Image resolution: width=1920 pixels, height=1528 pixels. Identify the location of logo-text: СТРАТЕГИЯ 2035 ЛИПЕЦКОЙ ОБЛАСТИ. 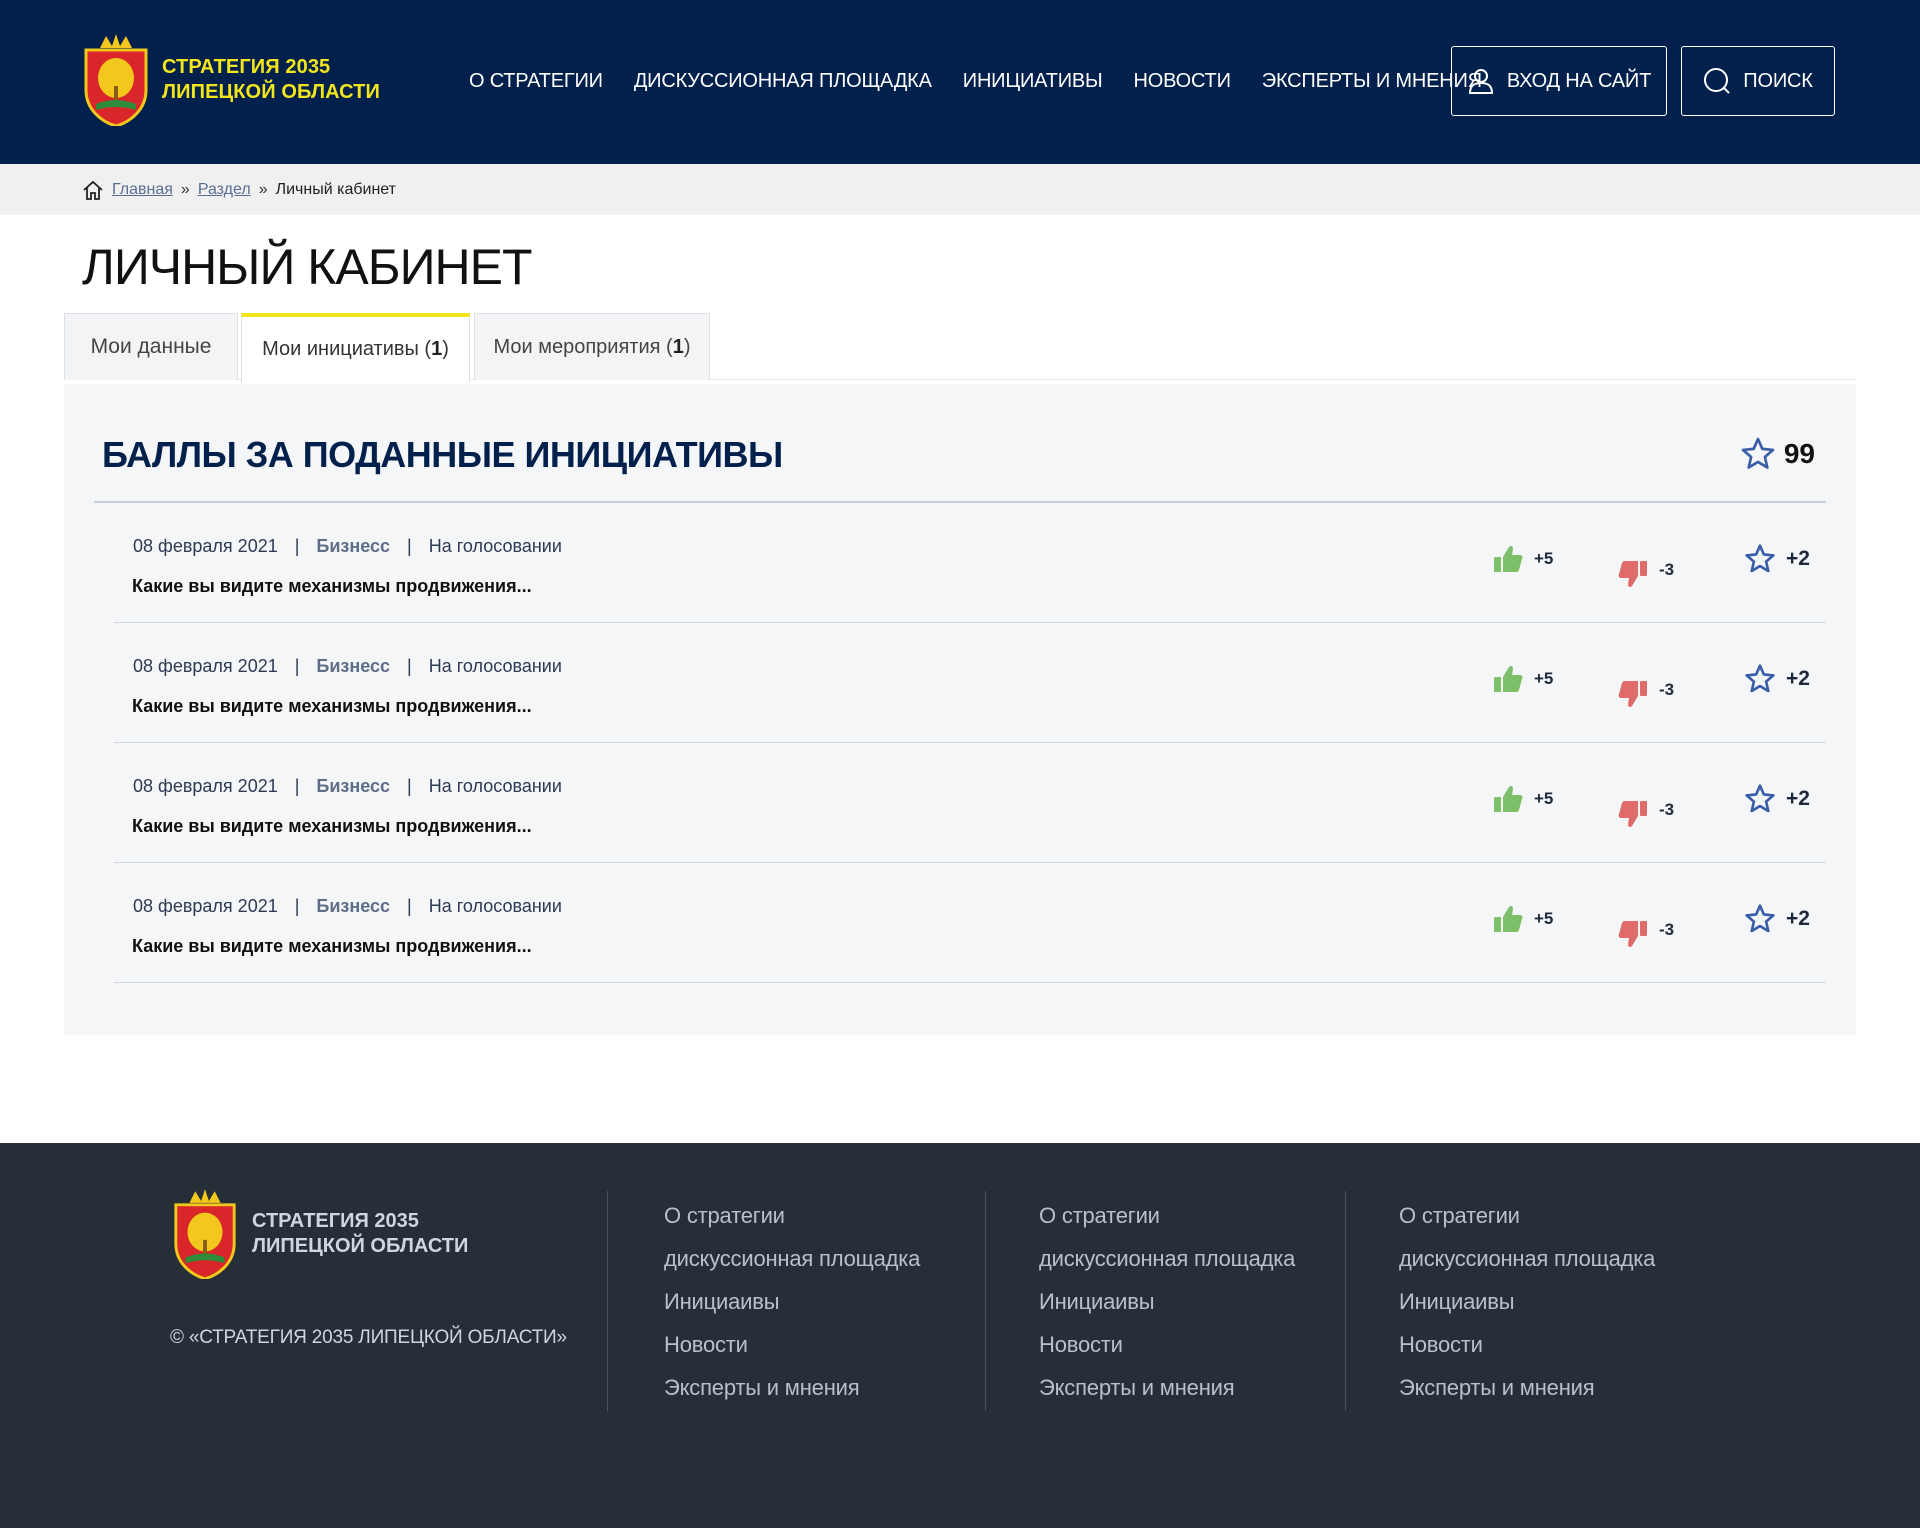
(271, 79).